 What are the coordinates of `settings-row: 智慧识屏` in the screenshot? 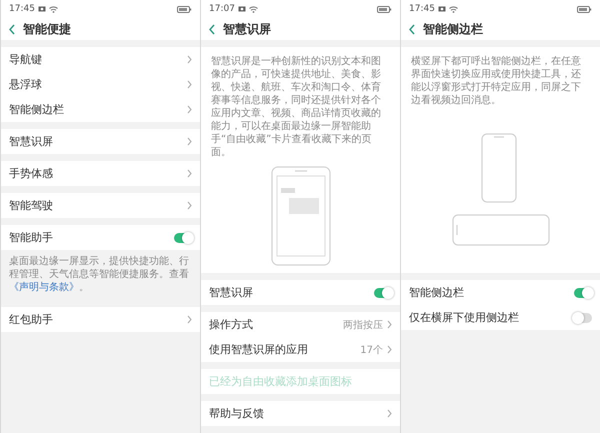 It's located at (100, 141).